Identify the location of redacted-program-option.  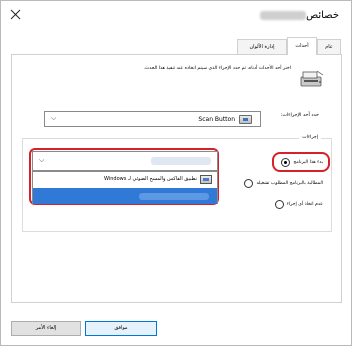
(174, 196).